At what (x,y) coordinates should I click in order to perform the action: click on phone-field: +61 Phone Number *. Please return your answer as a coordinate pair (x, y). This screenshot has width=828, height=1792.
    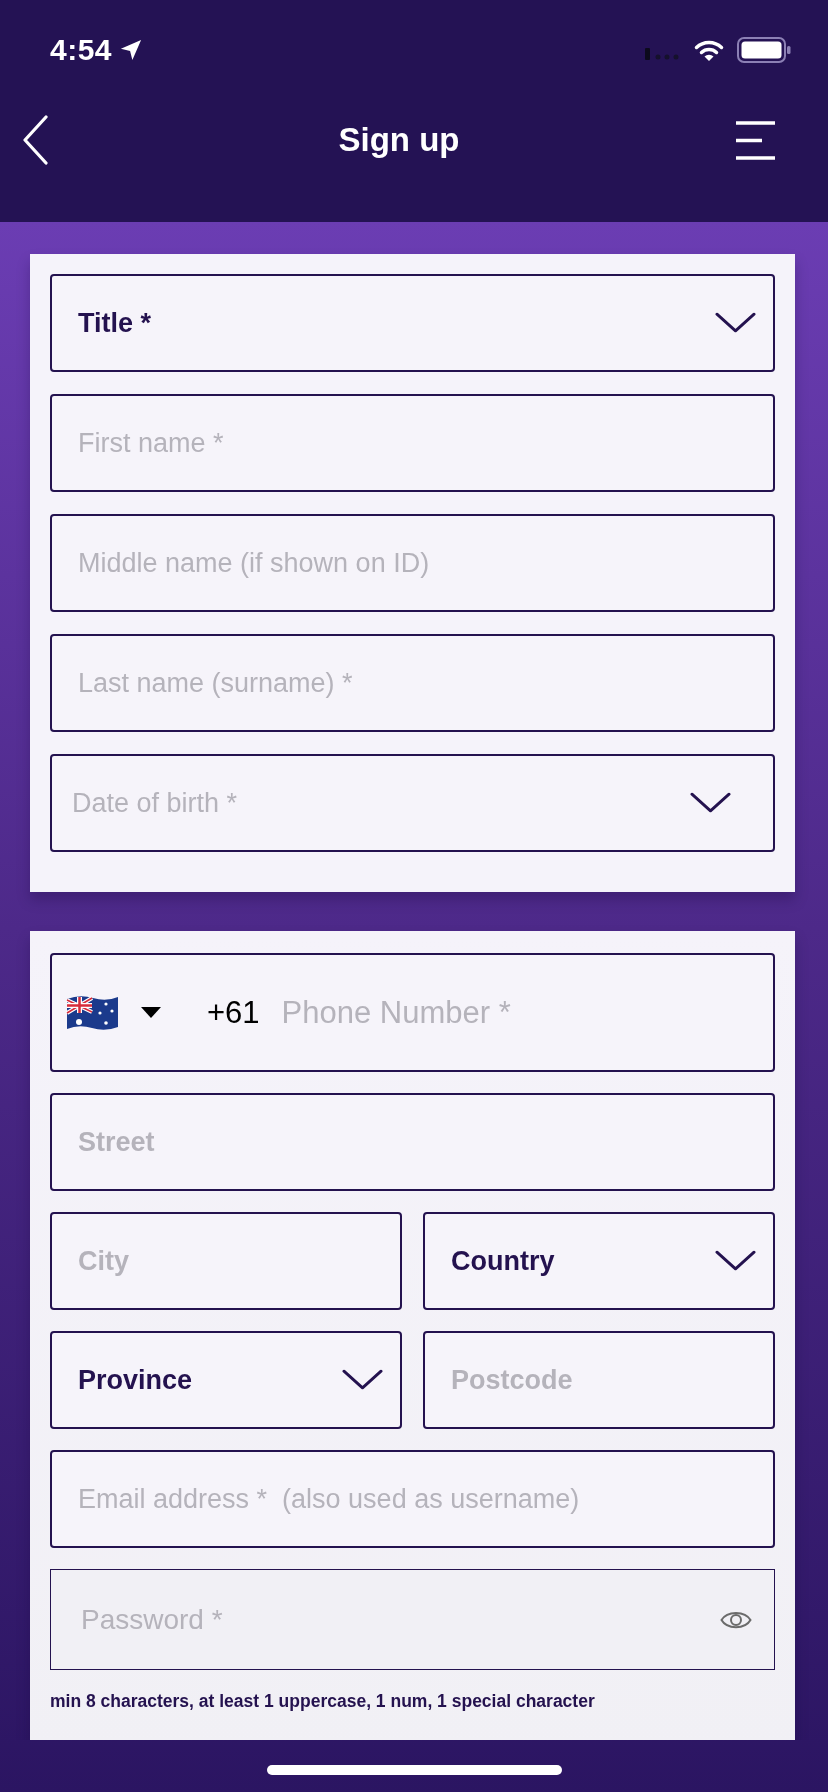
    Looking at the image, I should click on (412, 1012).